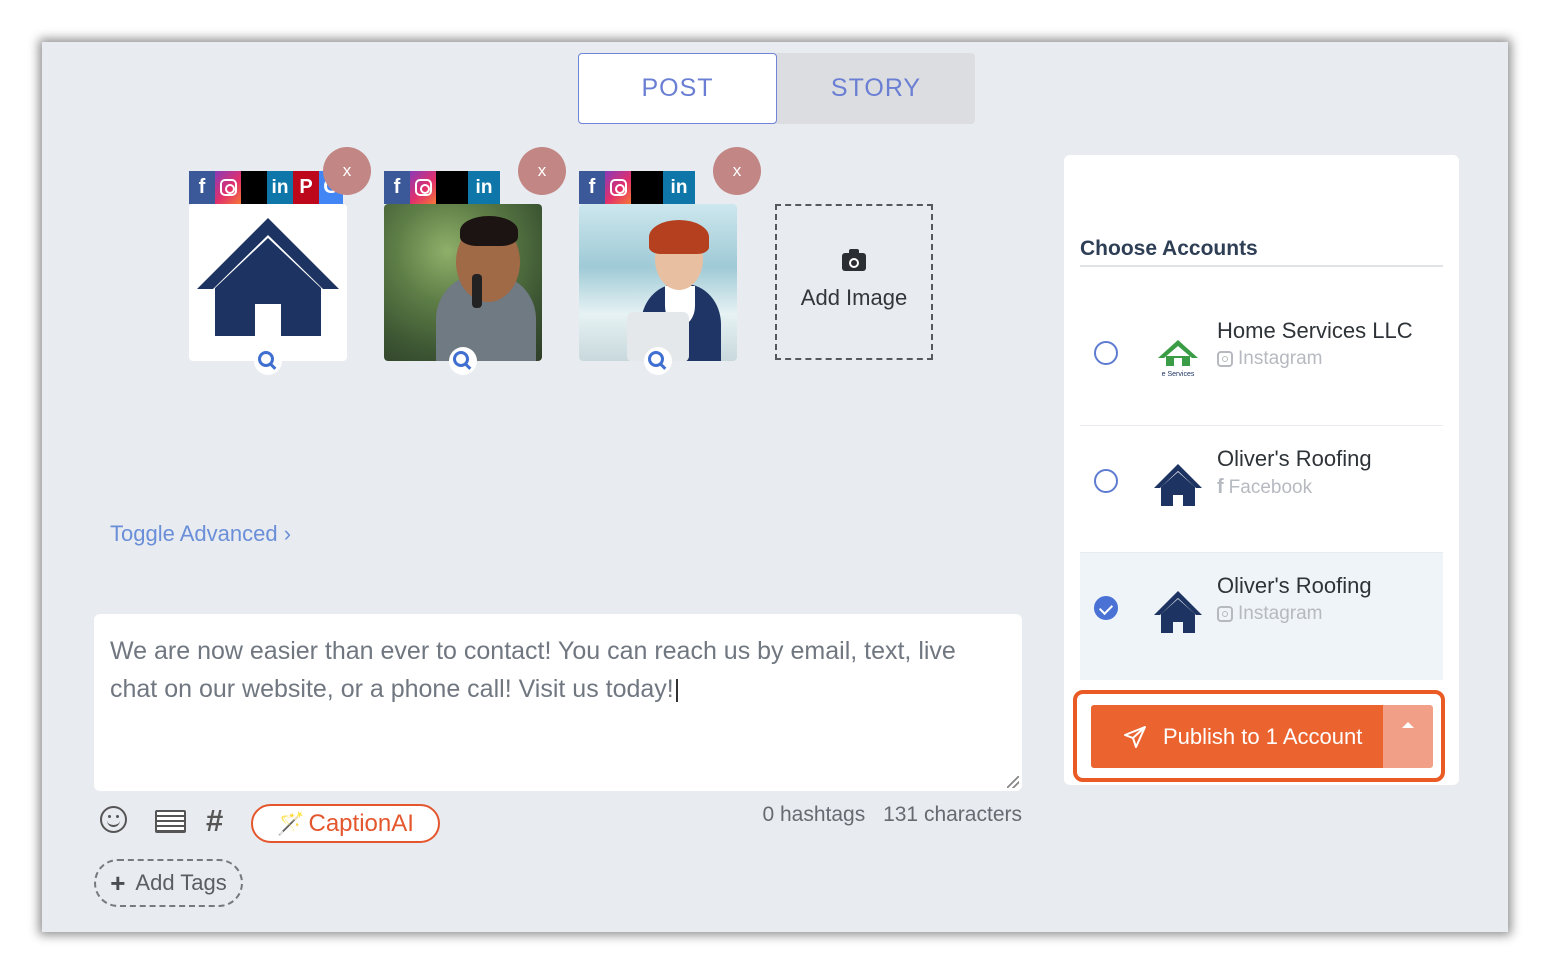 This screenshot has height=966, width=1550. I want to click on account-item: Oliver's Roofing Instagram, so click(1261, 616).